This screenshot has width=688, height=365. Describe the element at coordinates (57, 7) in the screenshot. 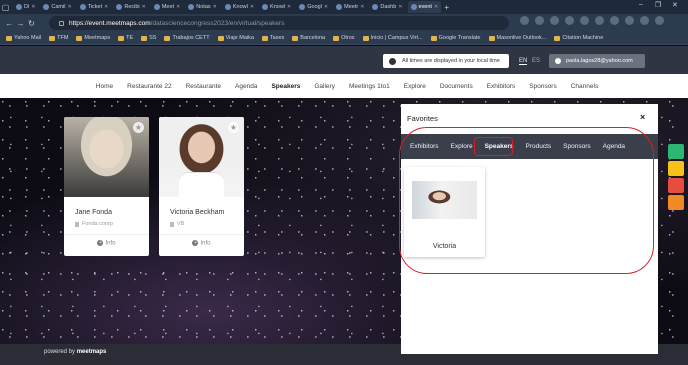

I see `browser-tab: Camil ✕` at that location.